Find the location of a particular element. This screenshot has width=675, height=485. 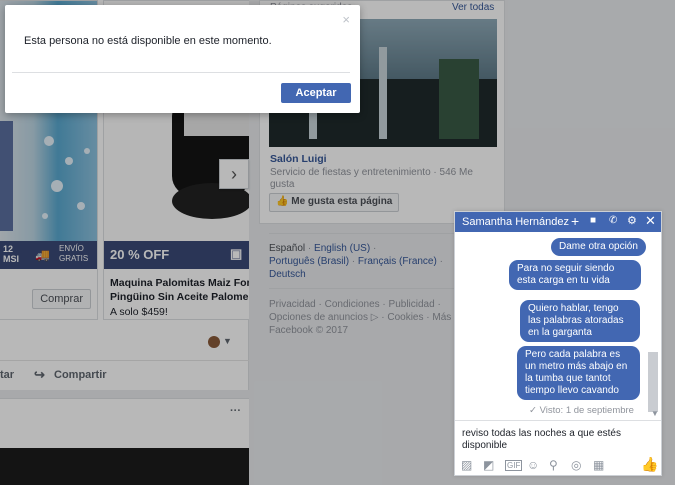

attach-icon: ⚲ is located at coordinates (553, 465).